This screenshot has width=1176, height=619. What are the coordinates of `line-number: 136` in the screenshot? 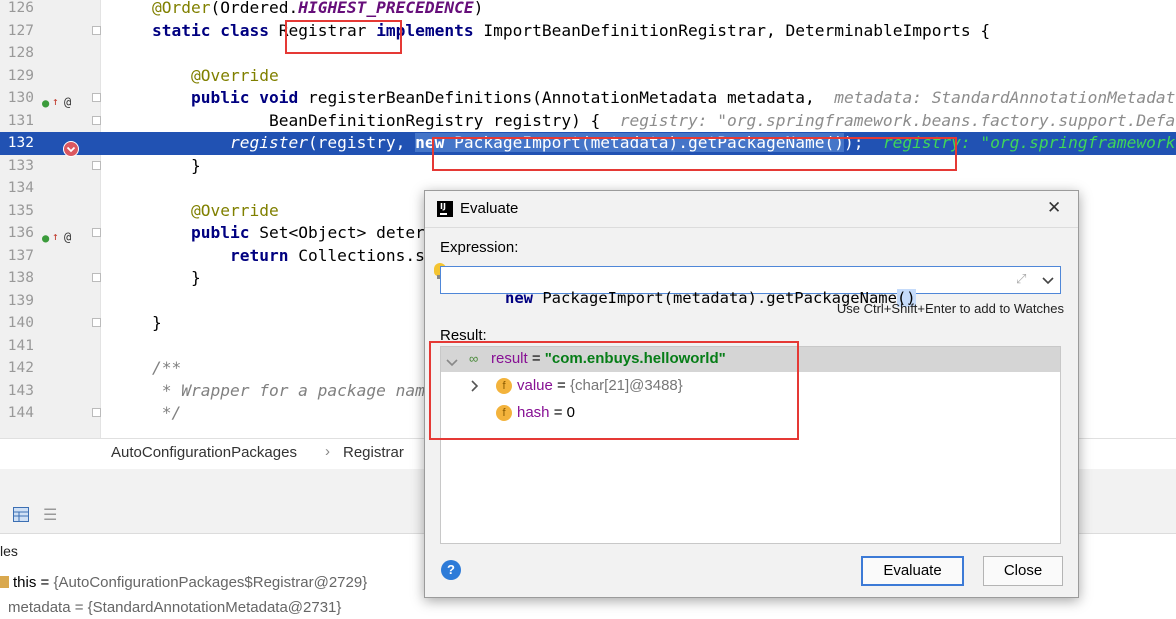 It's located at (17, 233).